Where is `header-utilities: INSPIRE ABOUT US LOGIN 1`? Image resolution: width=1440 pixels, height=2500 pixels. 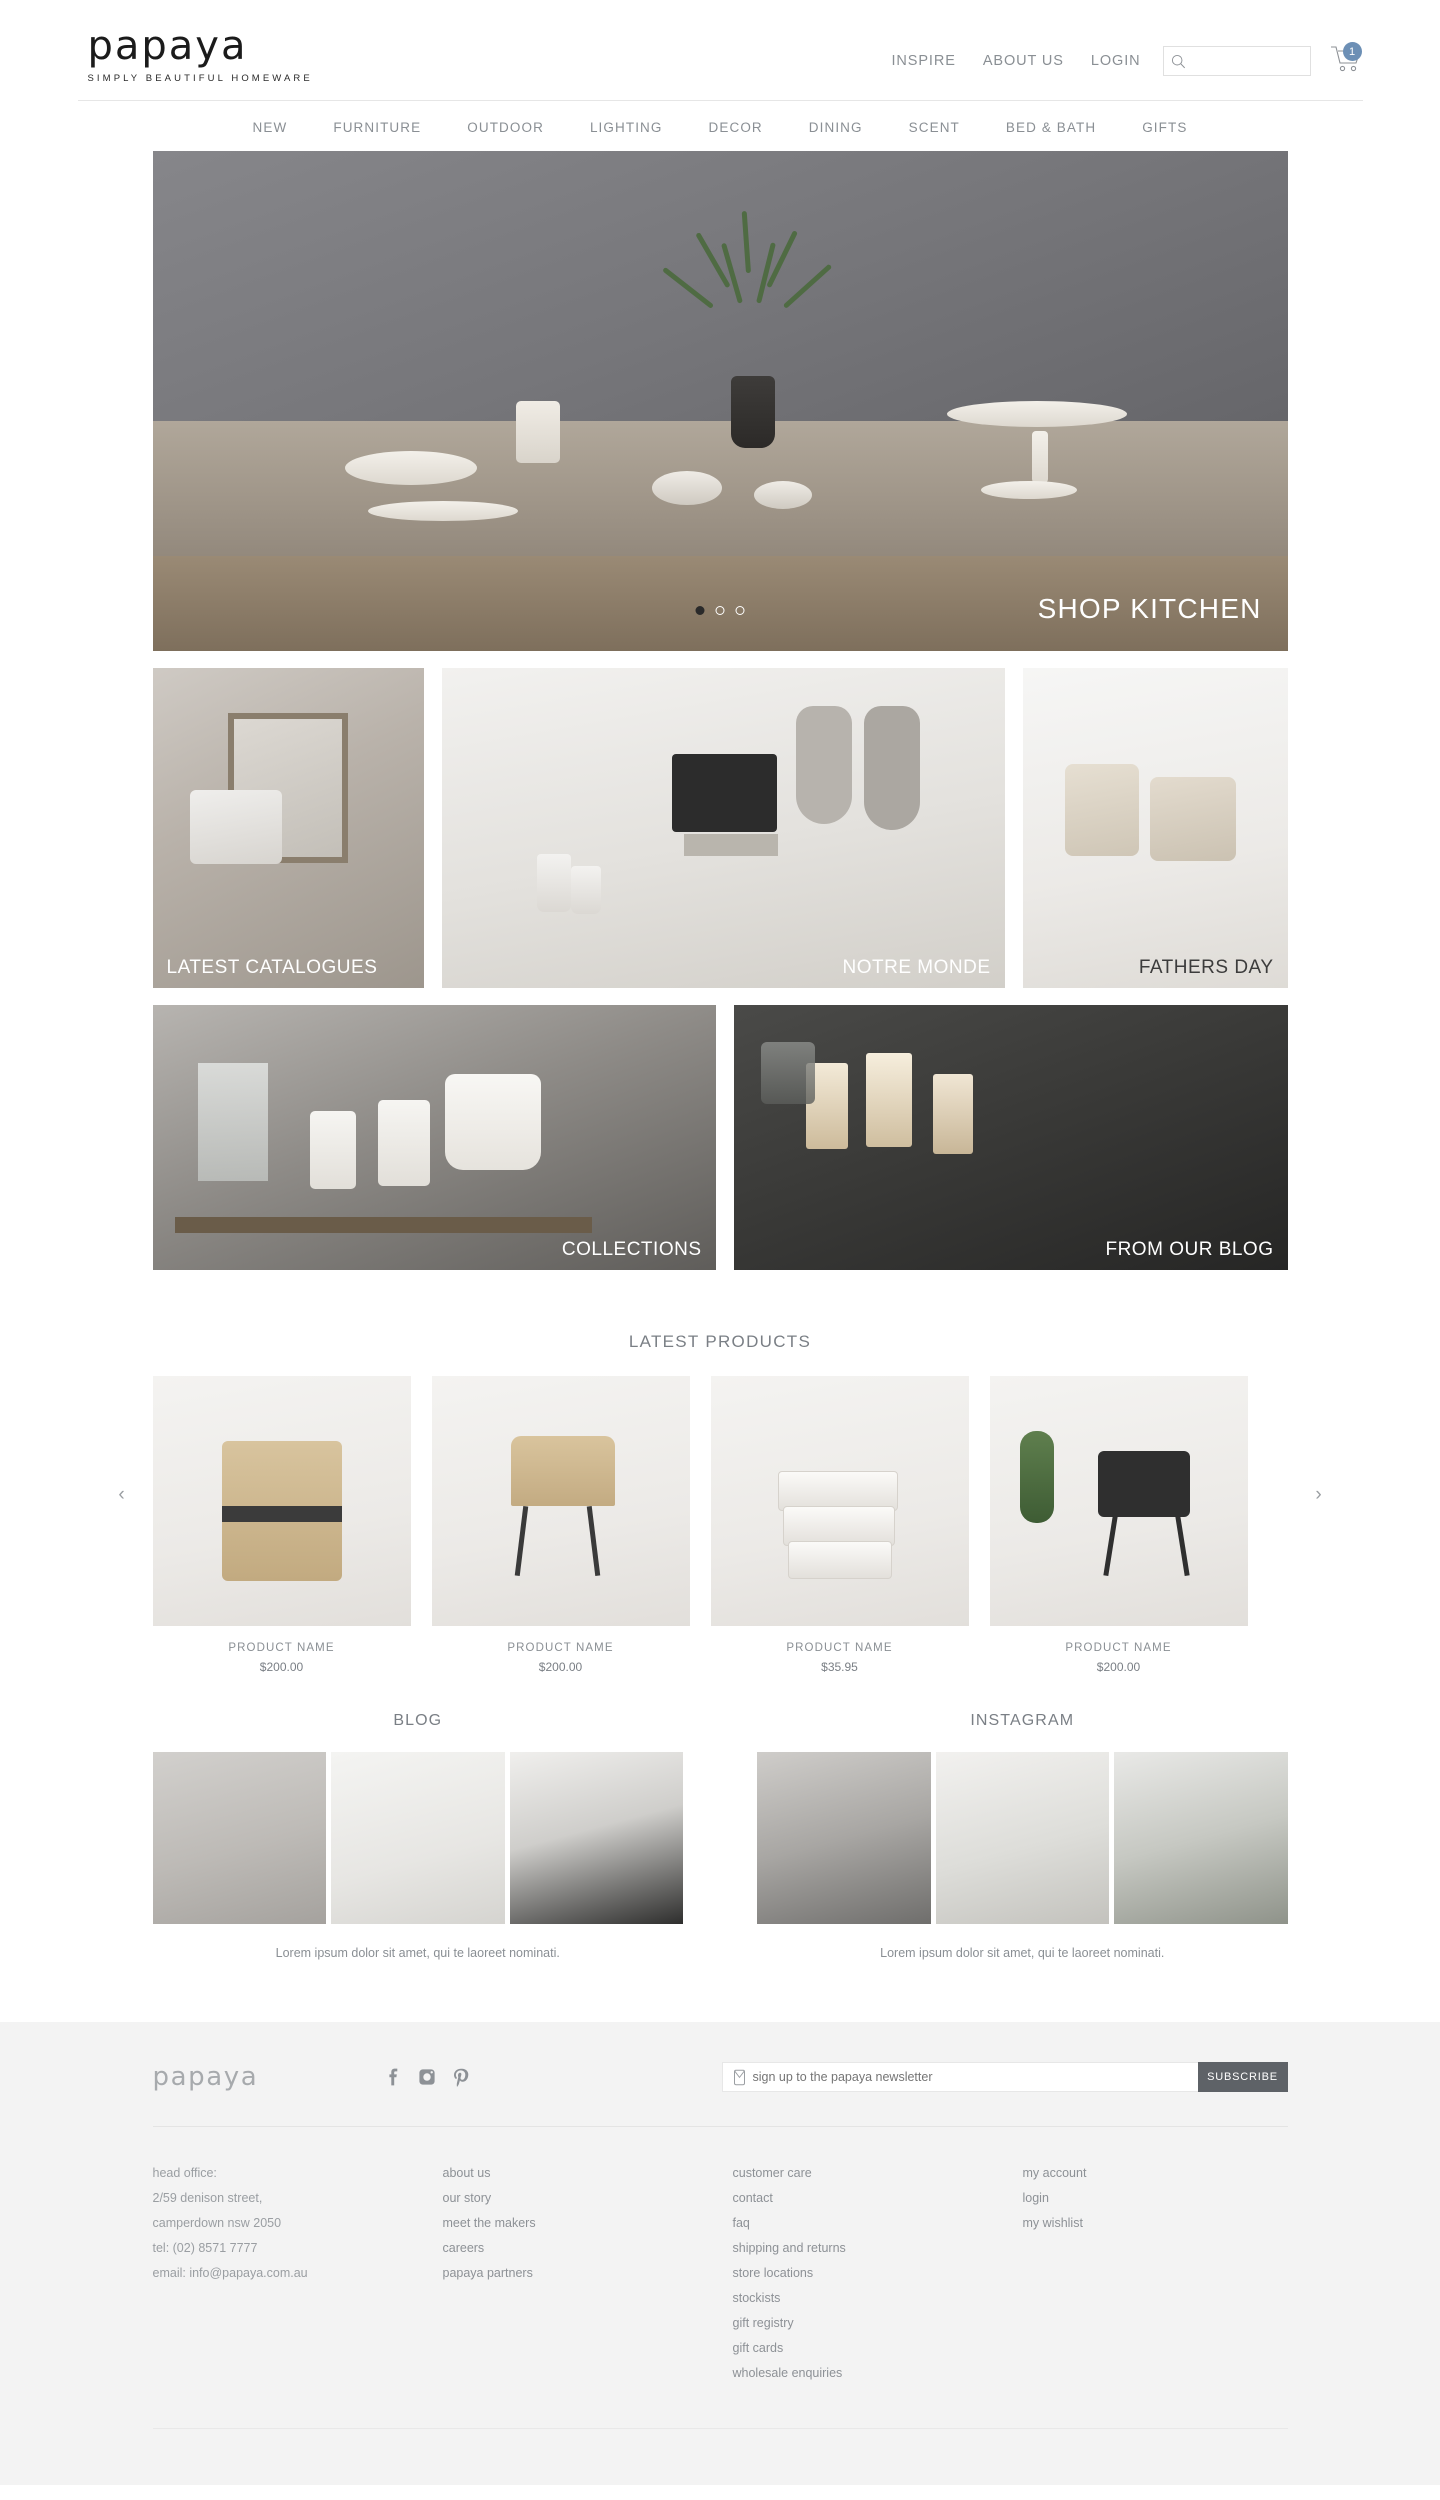 header-utilities: INSPIRE ABOUT US LOGIN 1 is located at coordinates (1126, 52).